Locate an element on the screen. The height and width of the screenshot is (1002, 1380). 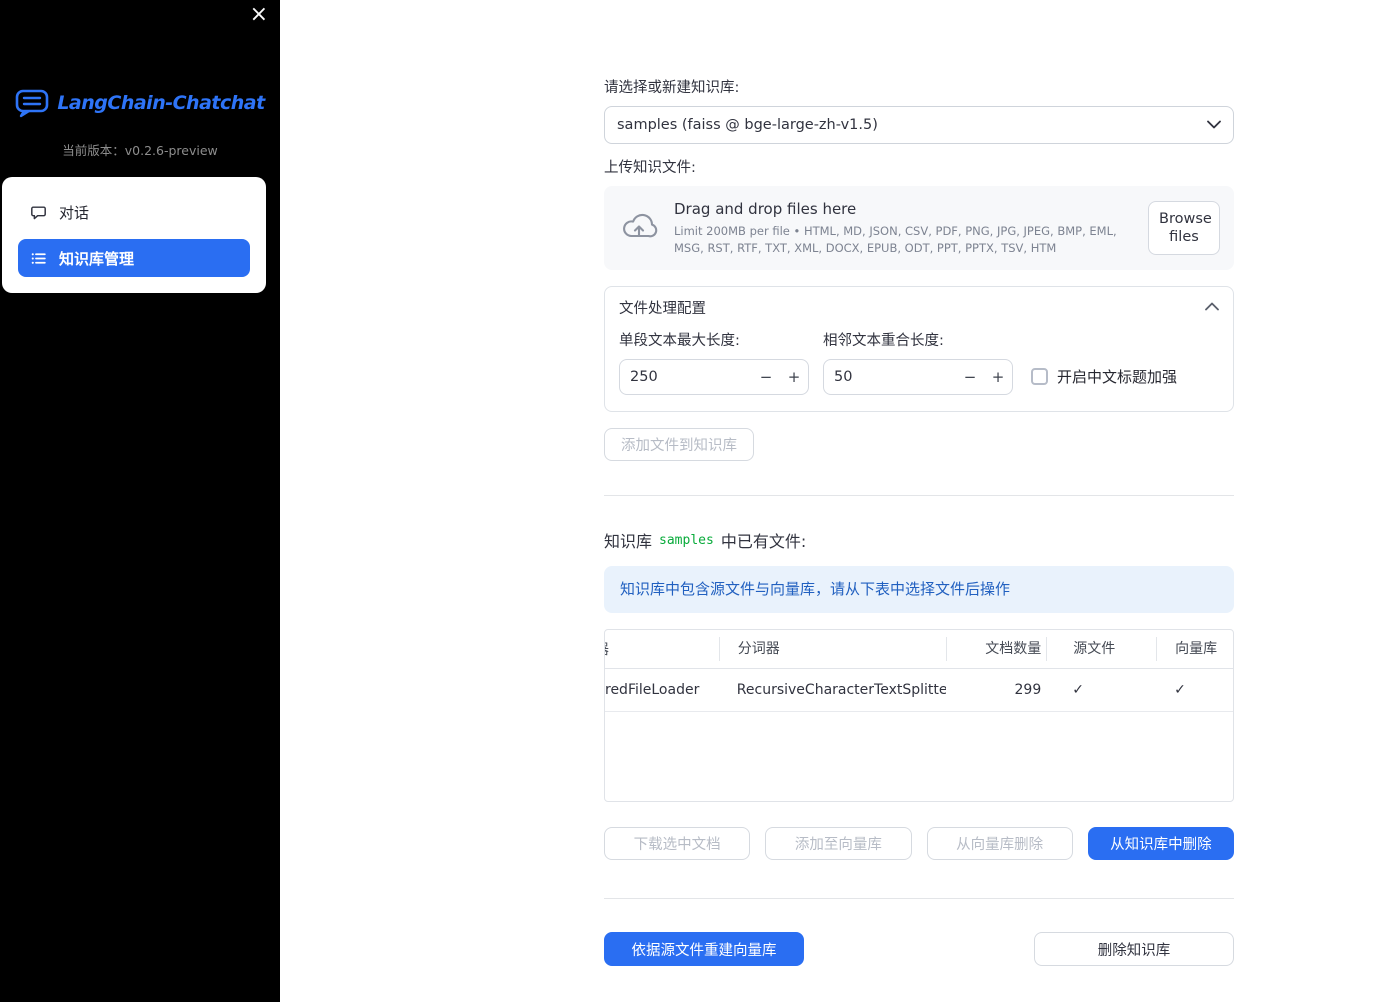
sidebar-item-knowledge-base: 知识库管理 is located at coordinates (134, 258).